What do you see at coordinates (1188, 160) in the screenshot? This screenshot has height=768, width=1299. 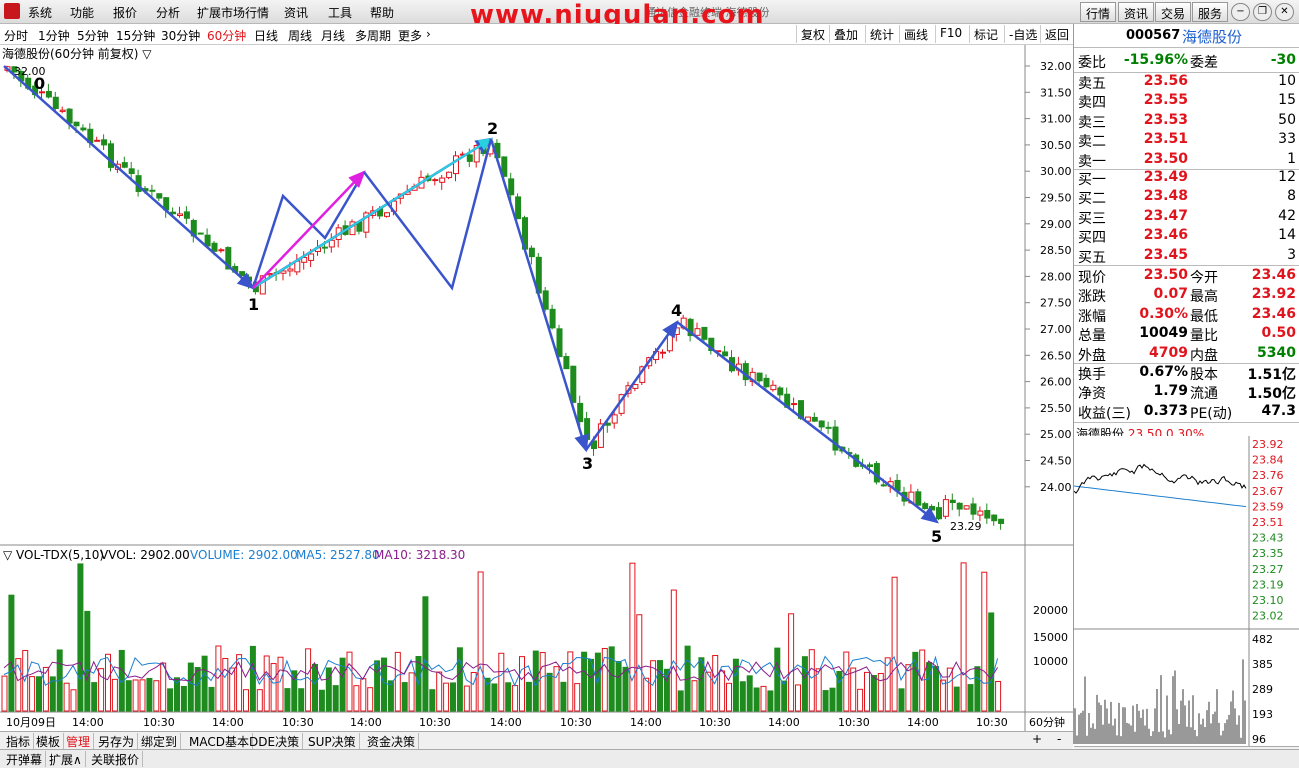 I see `sell-row: 卖一 23.50 1` at bounding box center [1188, 160].